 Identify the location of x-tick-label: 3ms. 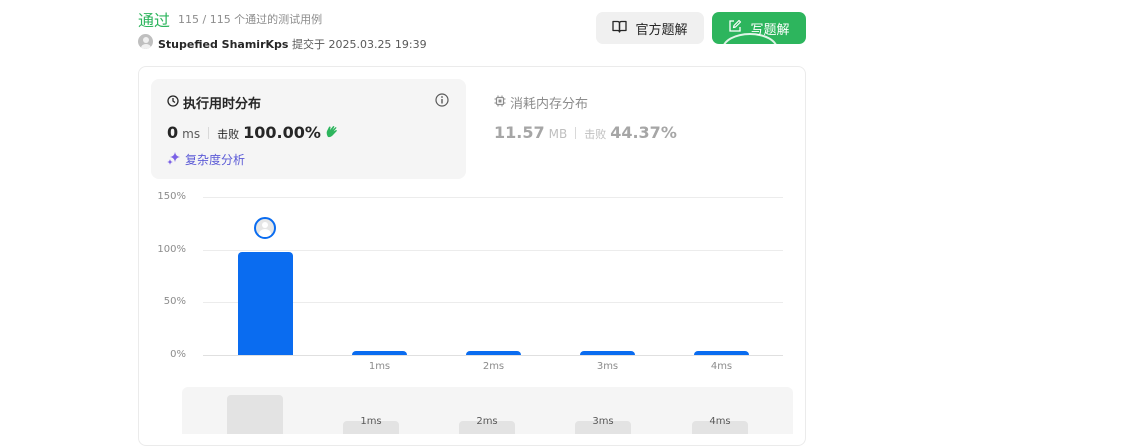
(607, 366).